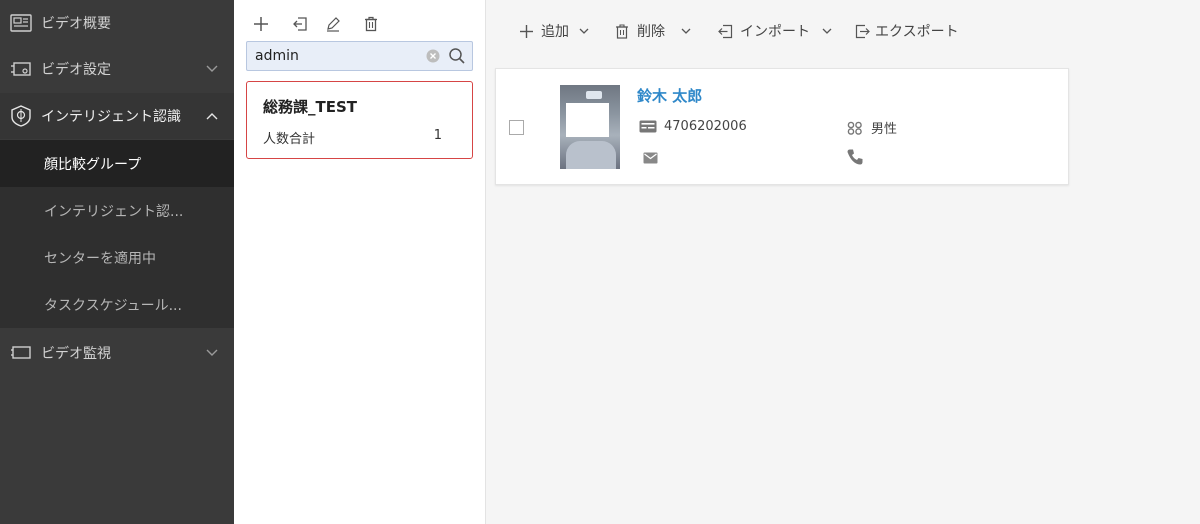  I want to click on sidebar-item-label: ビデオ概要, so click(76, 24).